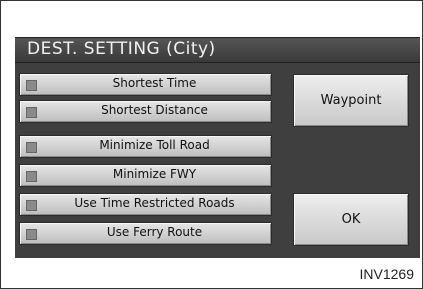  I want to click on option-minimize-toll-road-button: Minimize Toll Road, so click(145, 146).